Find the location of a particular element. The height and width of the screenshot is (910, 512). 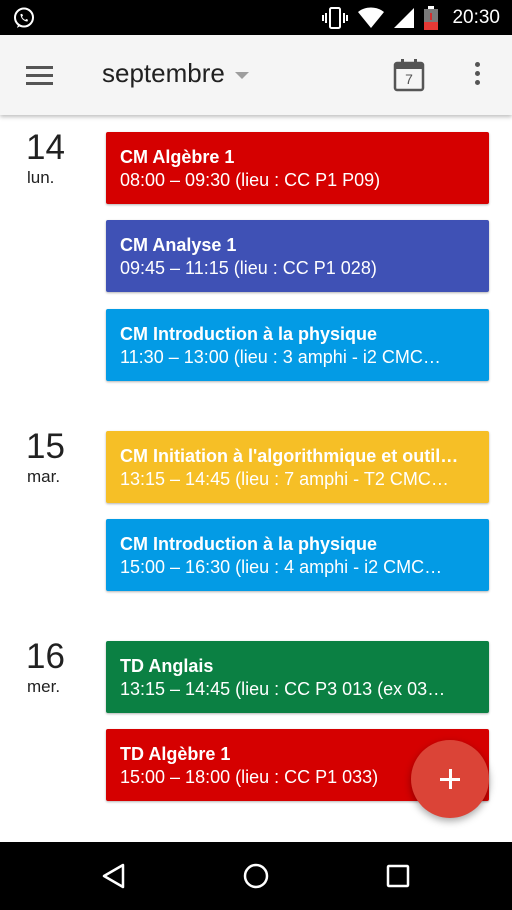

add-event-button is located at coordinates (450, 779).